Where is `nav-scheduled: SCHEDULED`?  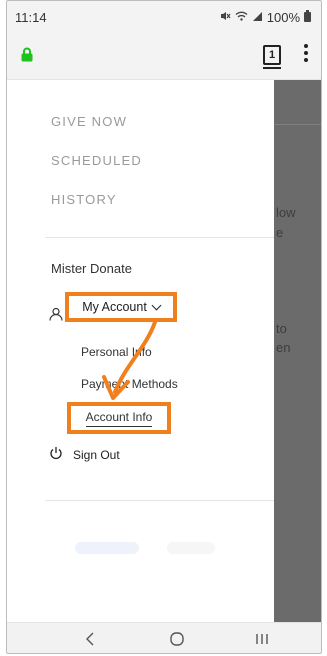
nav-scheduled: SCHEDULED is located at coordinates (96, 160).